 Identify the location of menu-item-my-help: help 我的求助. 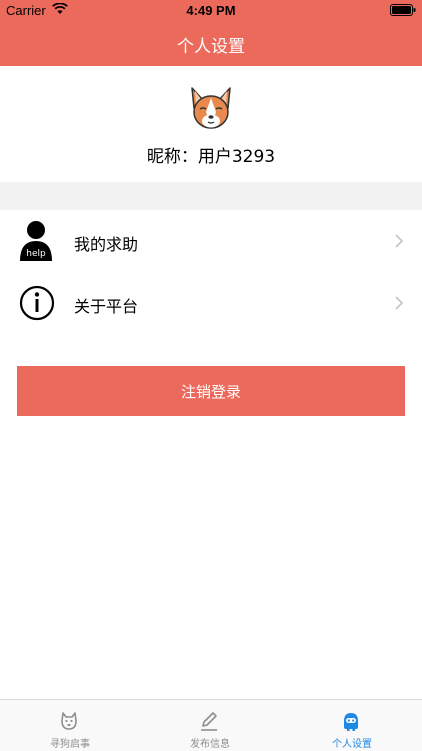
(211, 241).